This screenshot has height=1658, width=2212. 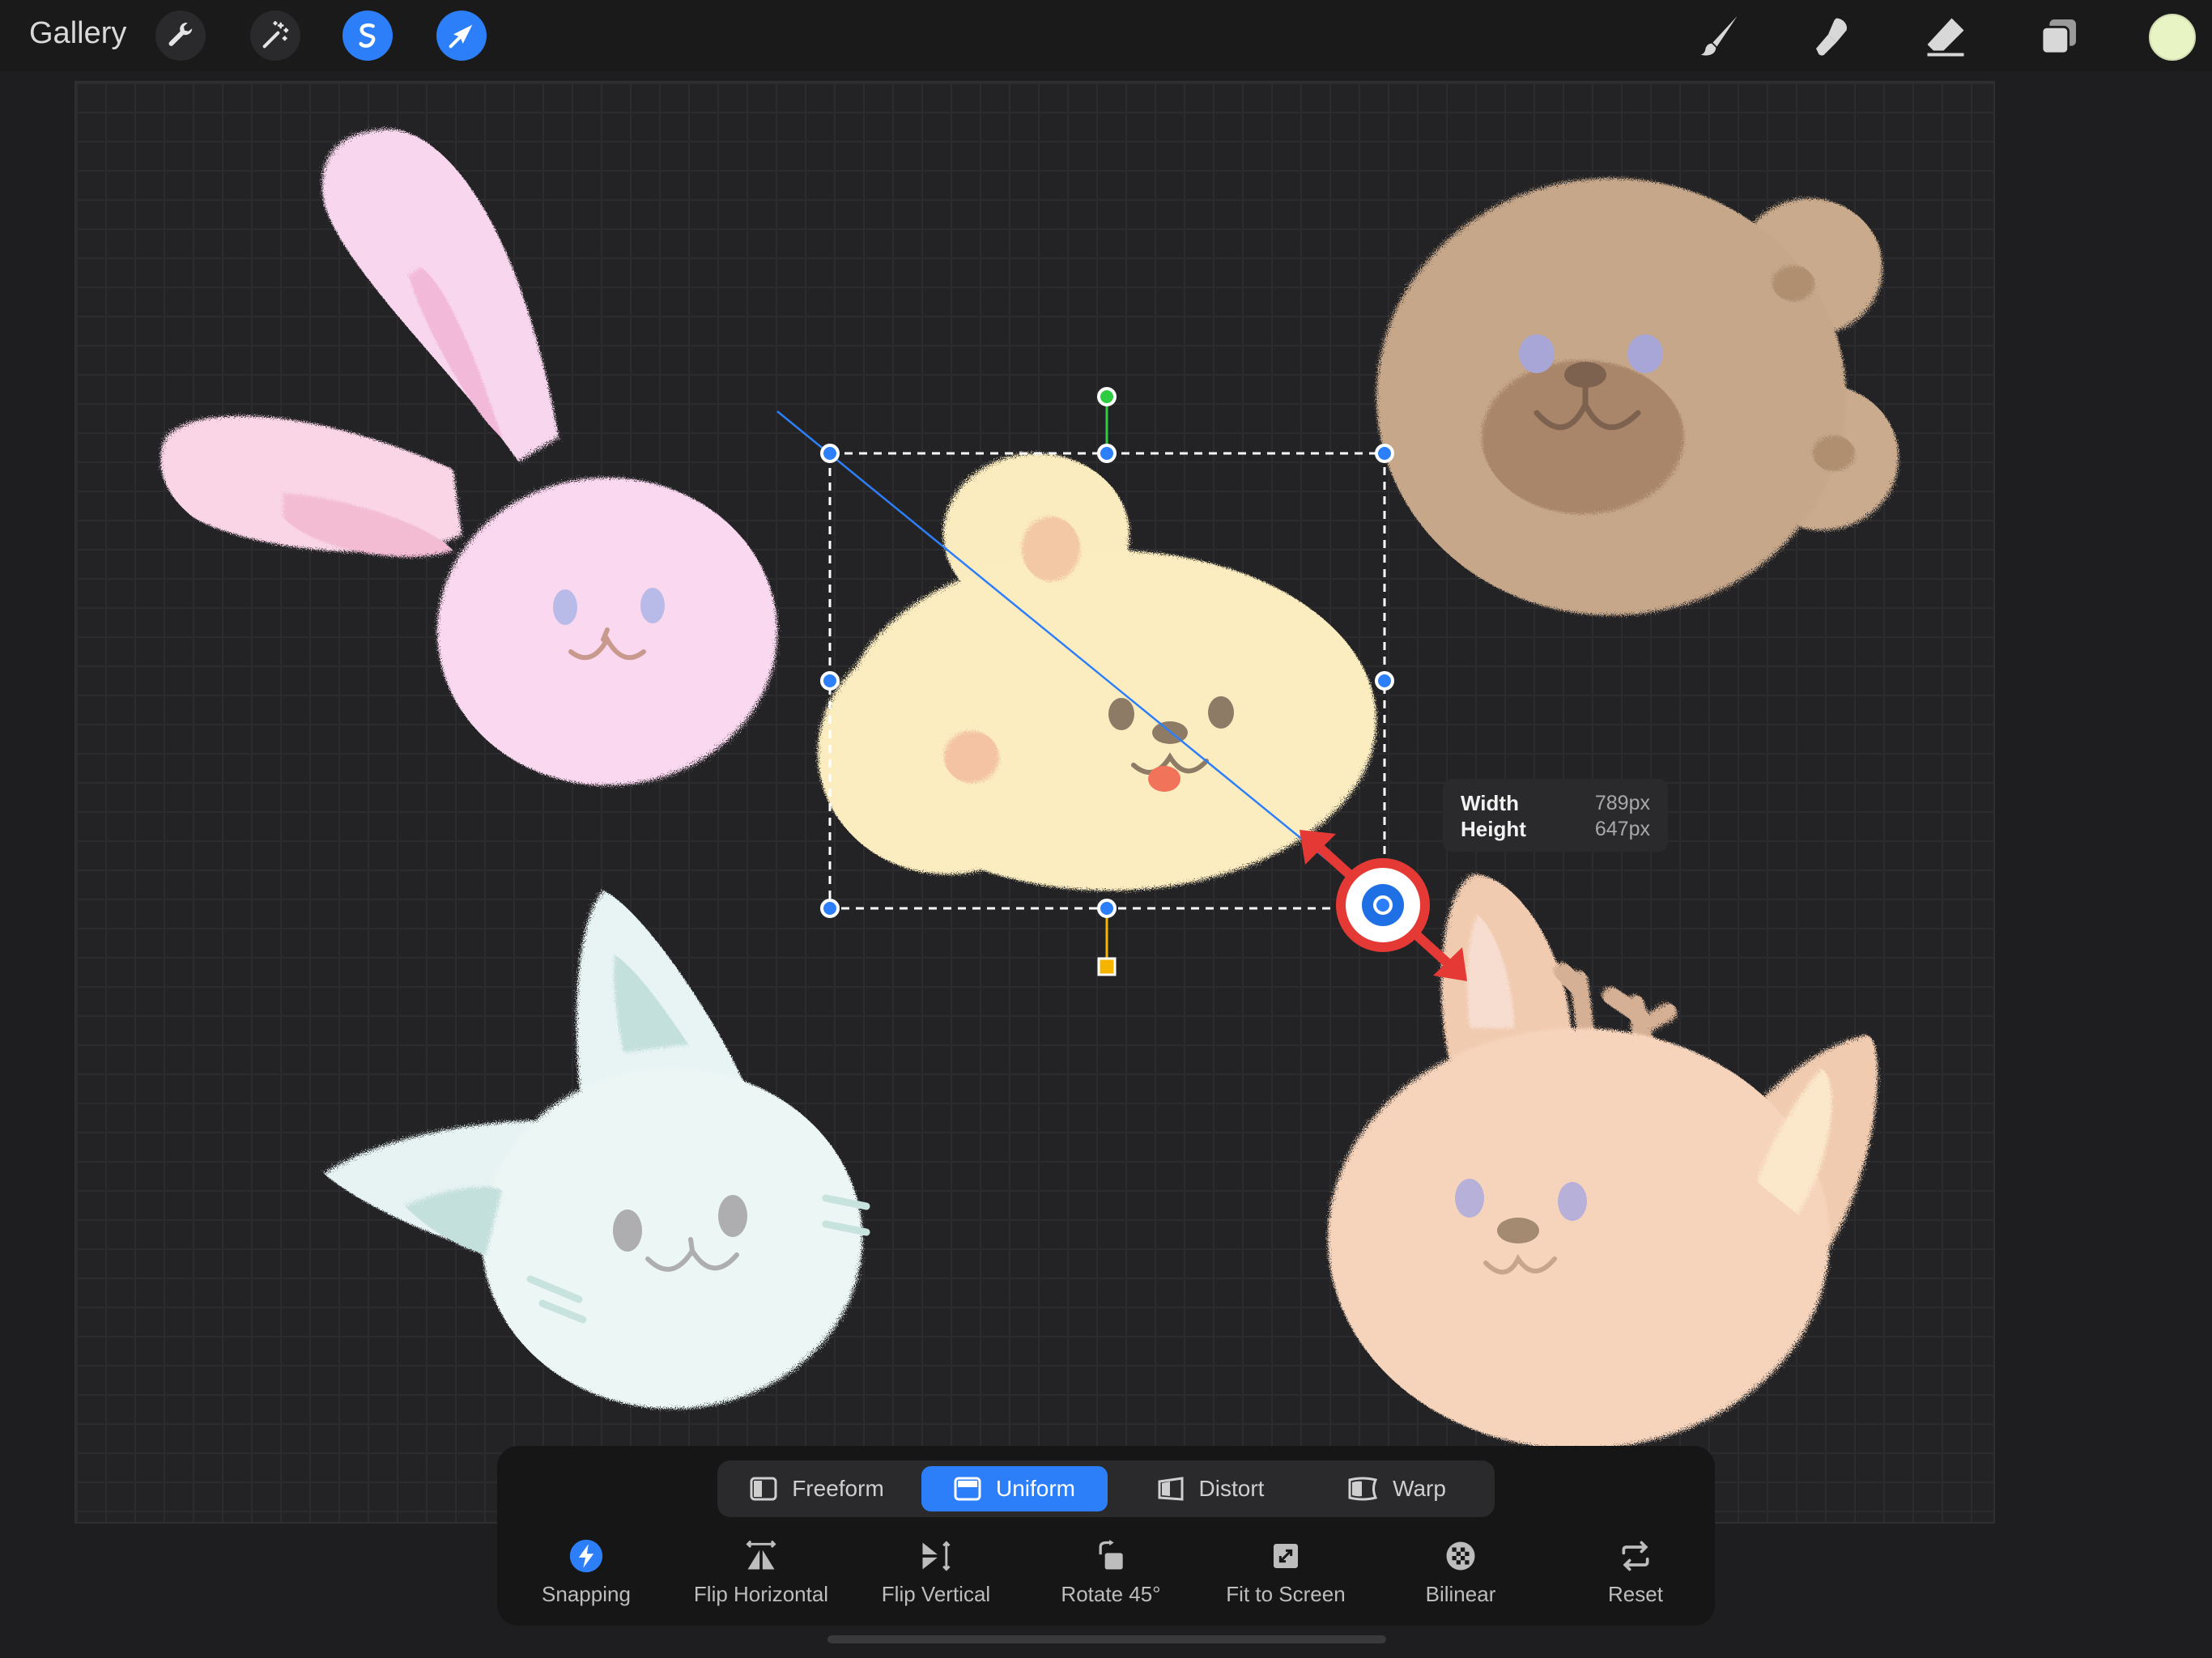 I want to click on mode-uniform: Uniform, so click(x=1015, y=1488).